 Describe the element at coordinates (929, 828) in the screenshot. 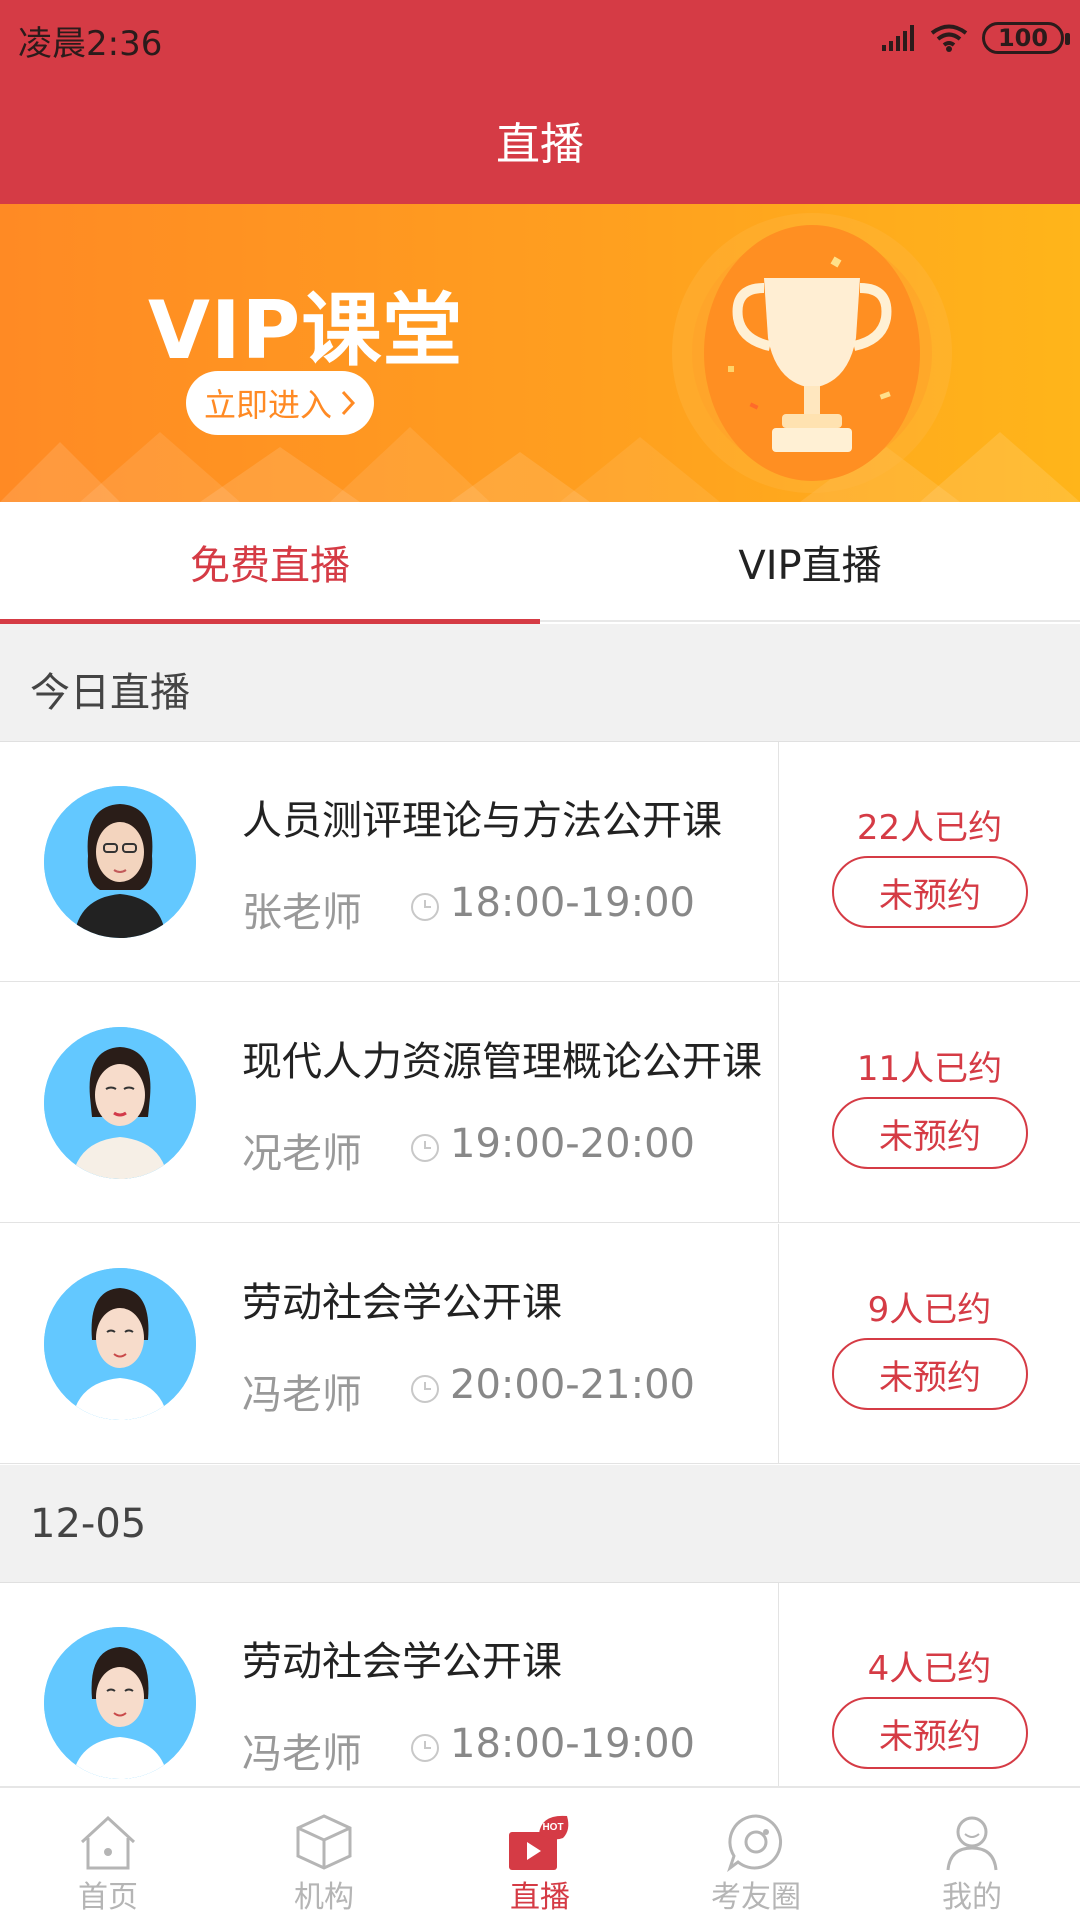

I see `reservation-count: 22人已约` at that location.